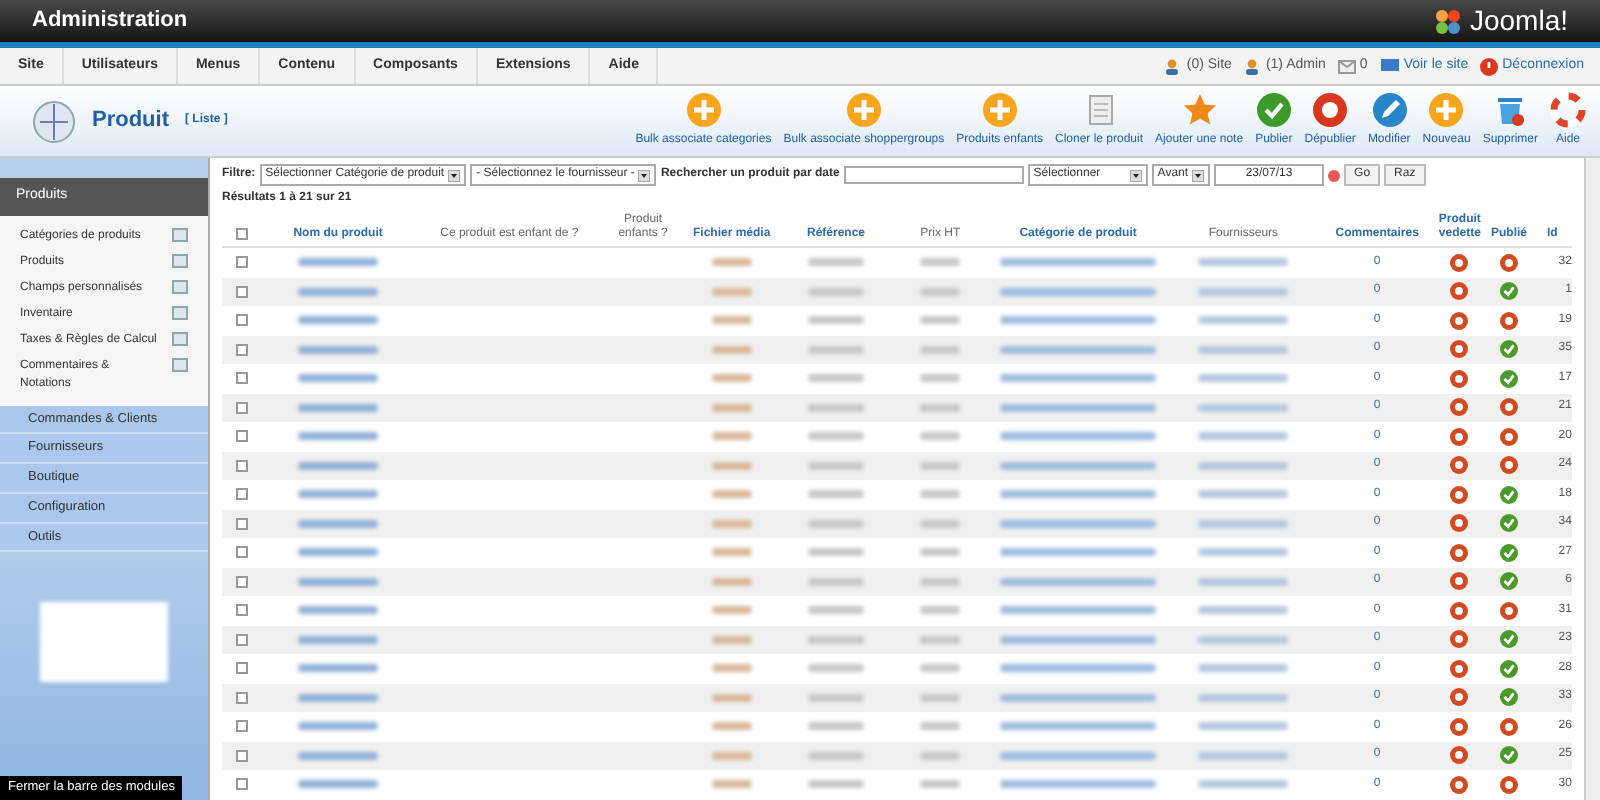 This screenshot has height=800, width=1600. Describe the element at coordinates (1446, 110) in the screenshot. I see `plus-circle-icon` at that location.